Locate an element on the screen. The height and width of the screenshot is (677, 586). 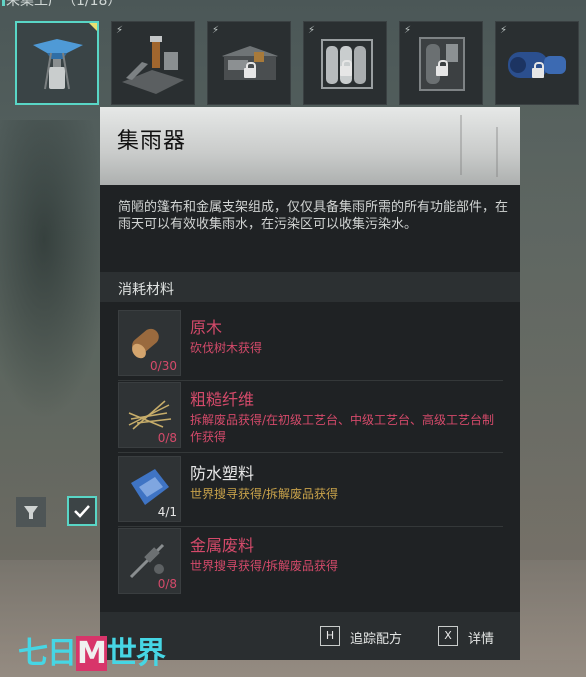
filter-button is located at coordinates (31, 512).